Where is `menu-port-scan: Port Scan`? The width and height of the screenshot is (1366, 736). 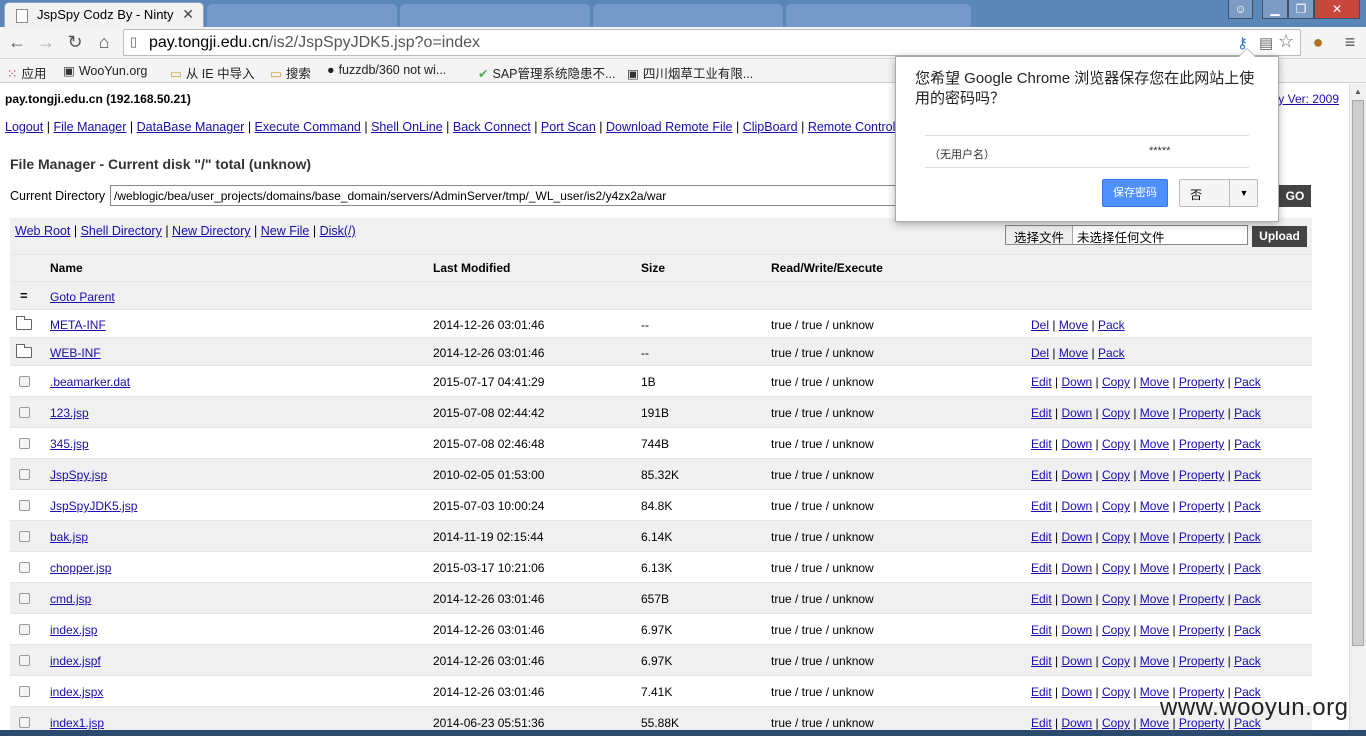
menu-port-scan: Port Scan is located at coordinates (568, 127).